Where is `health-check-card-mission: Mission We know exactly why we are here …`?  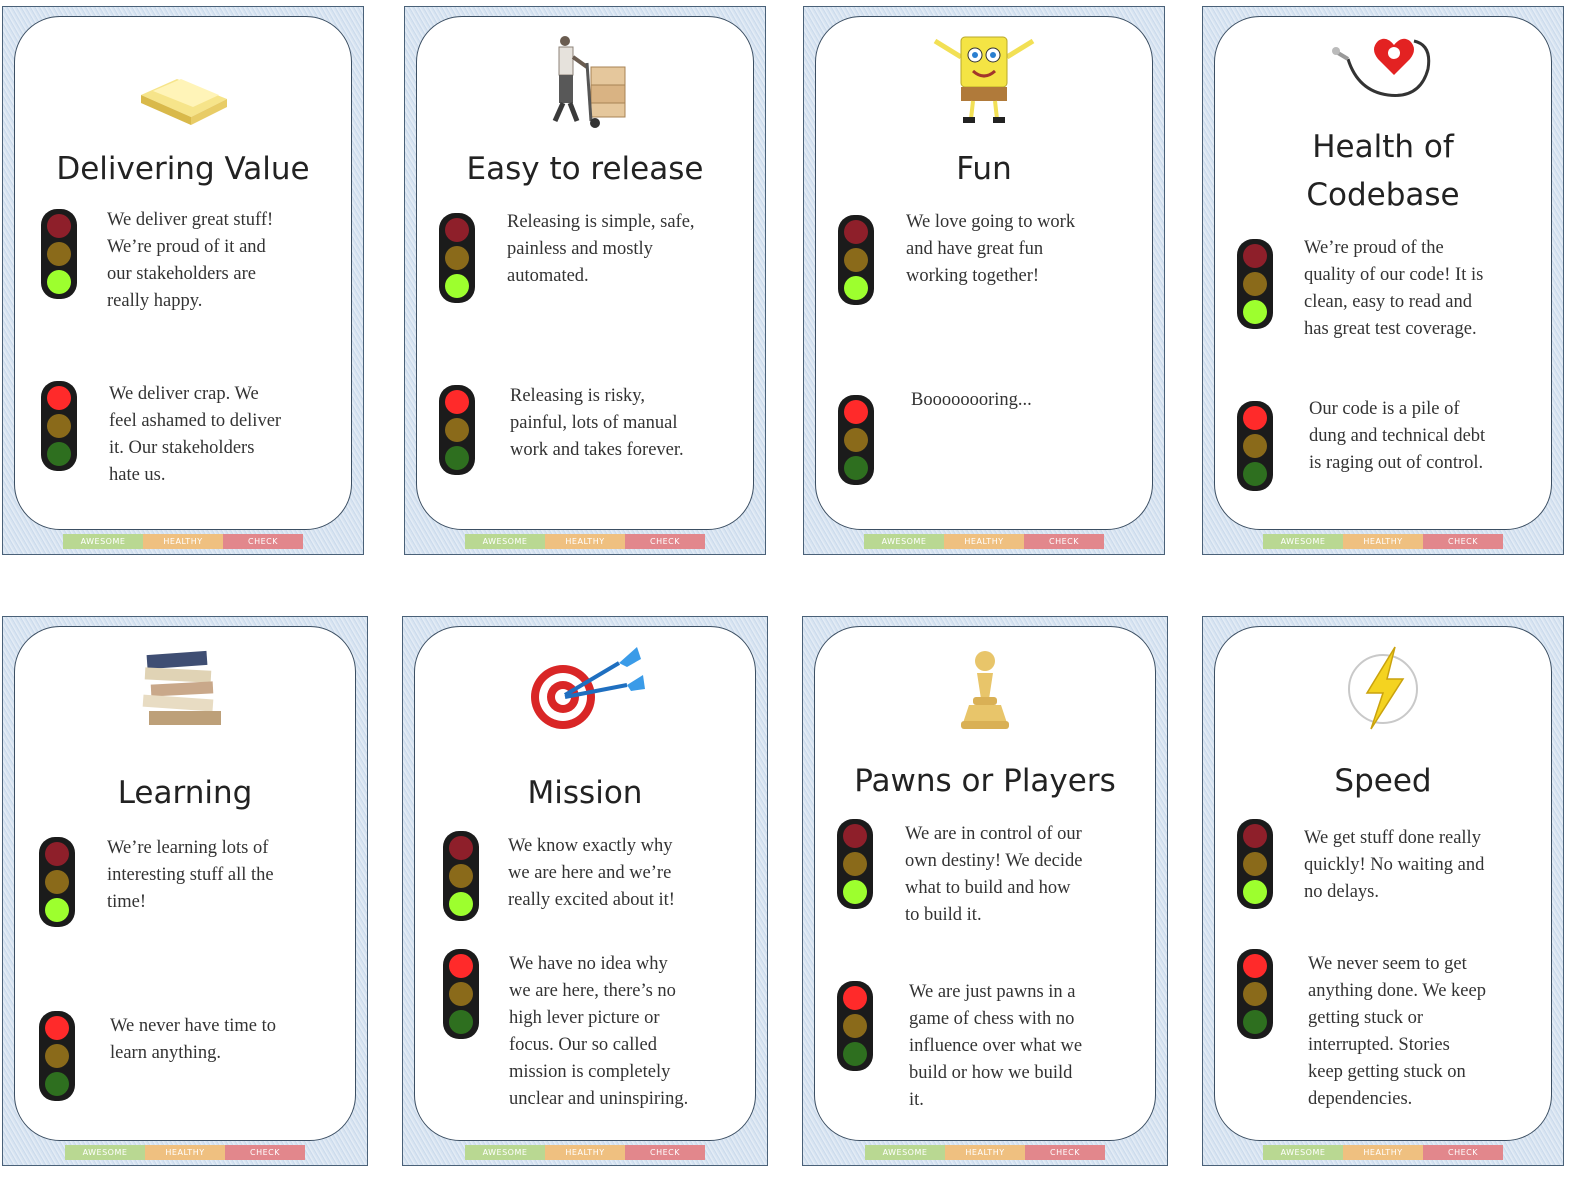 health-check-card-mission: Mission We know exactly why we are here … is located at coordinates (585, 891).